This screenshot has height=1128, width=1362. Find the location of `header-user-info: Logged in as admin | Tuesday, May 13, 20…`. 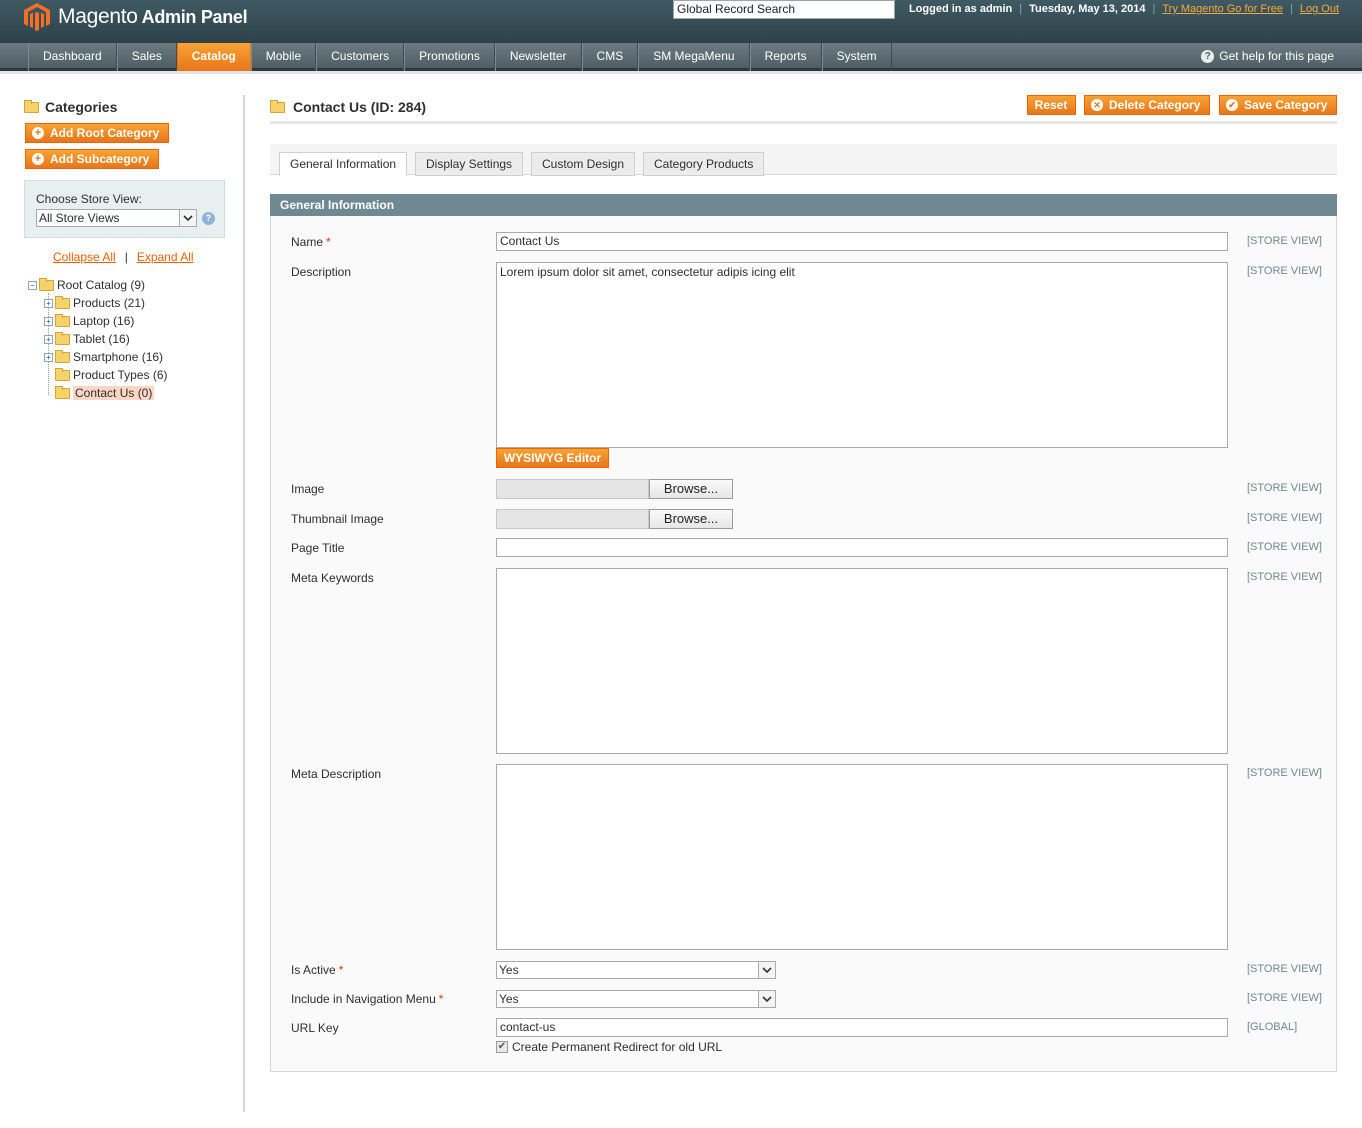

header-user-info: Logged in as admin | Tuesday, May 13, 20… is located at coordinates (1124, 9).